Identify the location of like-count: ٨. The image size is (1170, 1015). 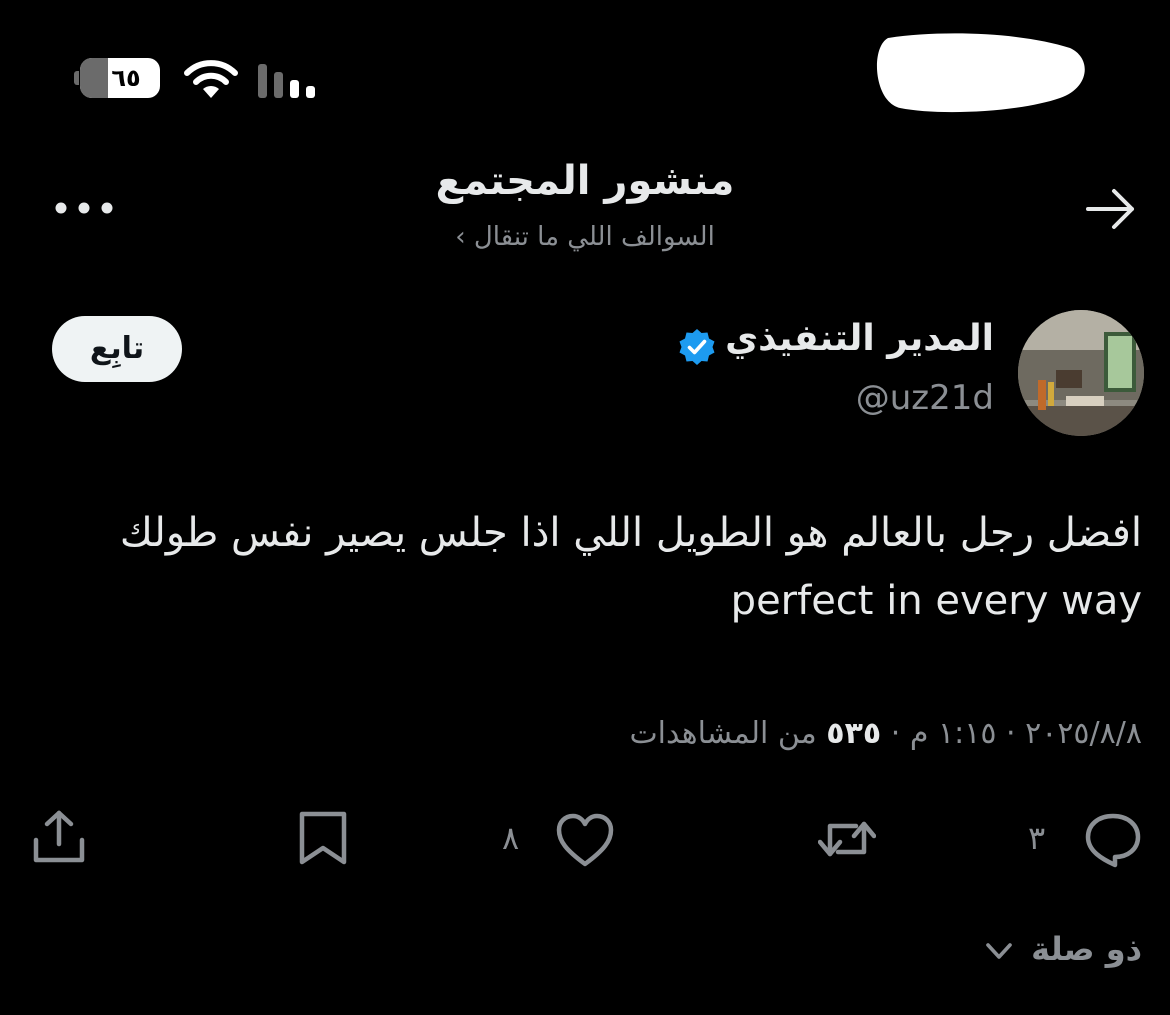
(511, 838).